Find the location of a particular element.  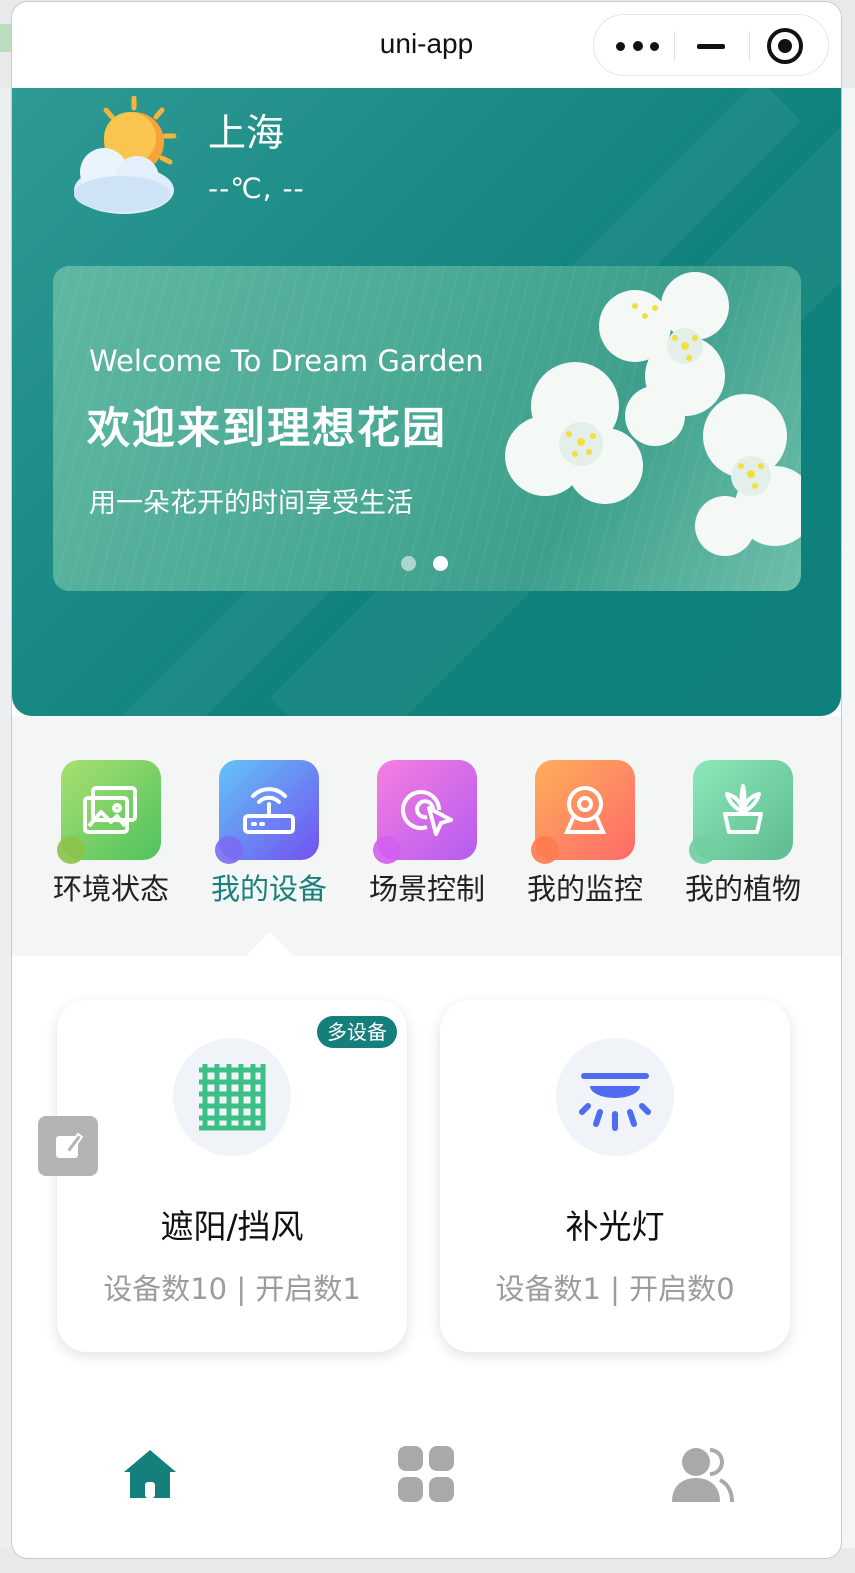

grid-apps-icon is located at coordinates (426, 1474).